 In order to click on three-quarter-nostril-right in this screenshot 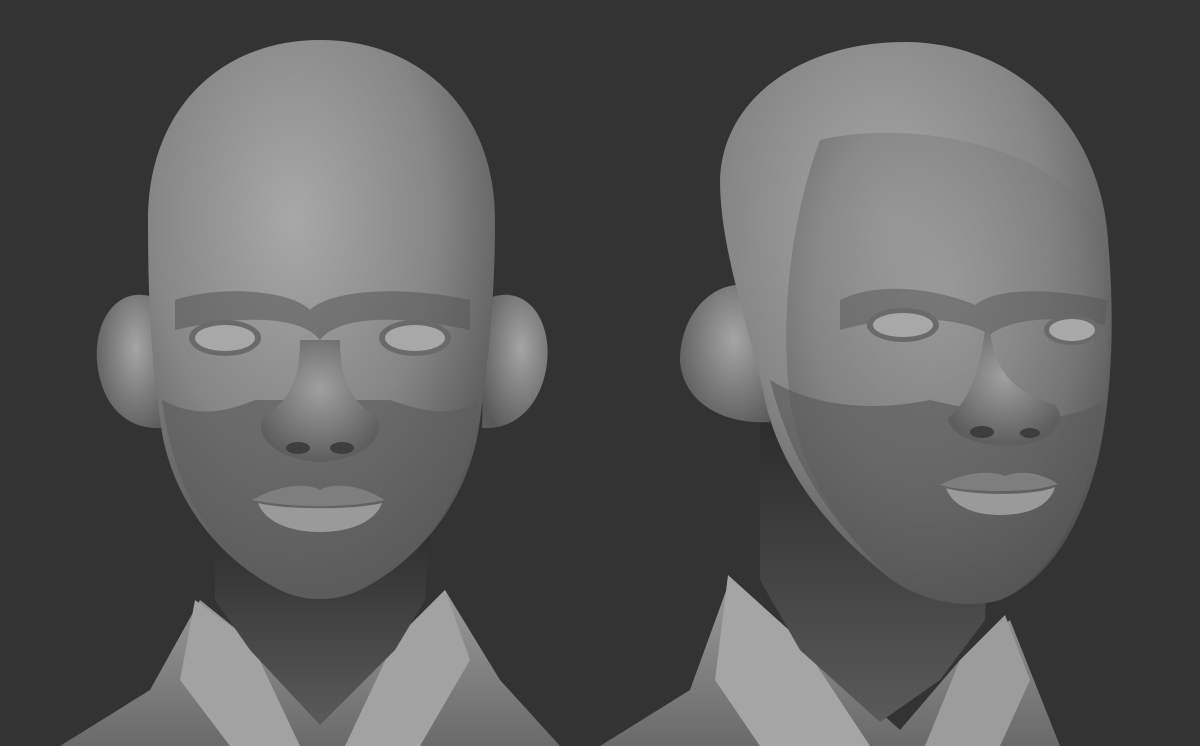, I will do `click(1030, 433)`.